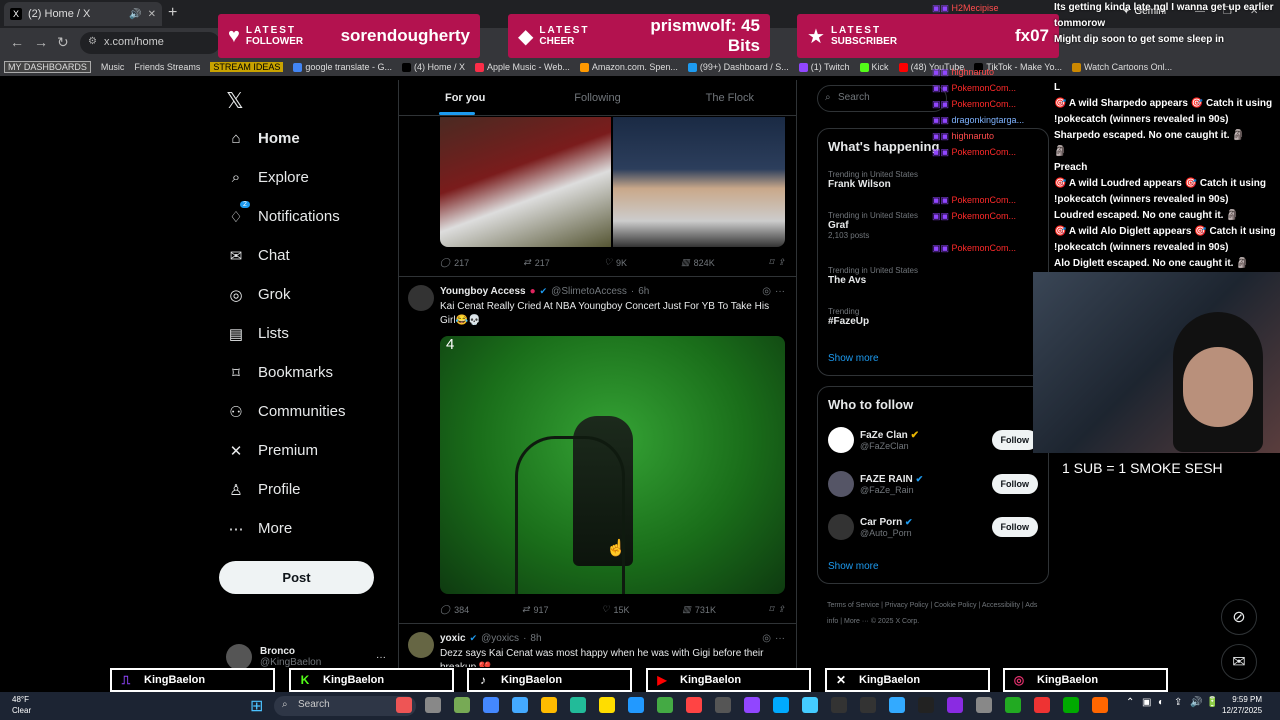  What do you see at coordinates (483, 291) in the screenshot?
I see `author-name: Youngboy Access` at bounding box center [483, 291].